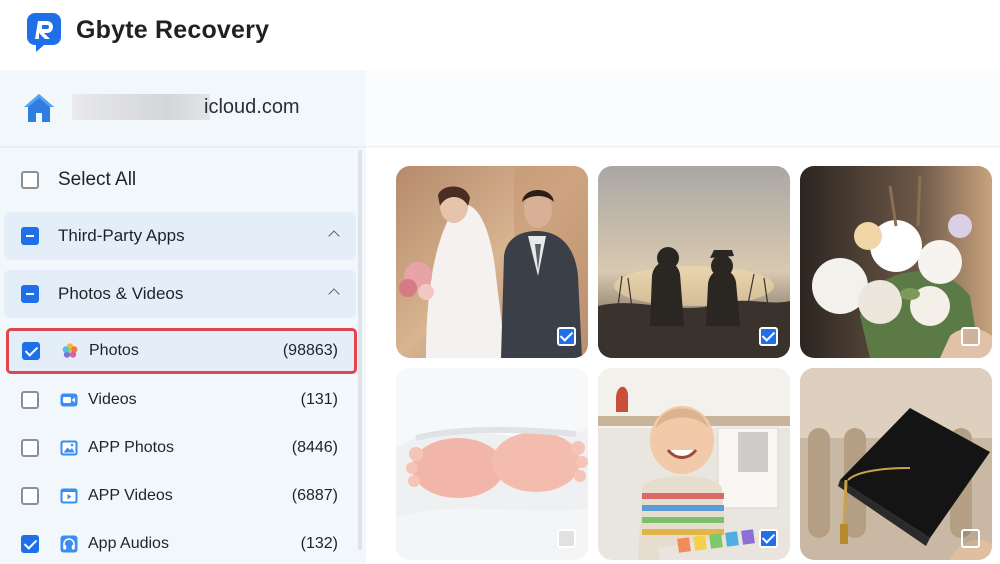  What do you see at coordinates (500, 33) in the screenshot?
I see `app-header: Gbyte Recovery` at bounding box center [500, 33].